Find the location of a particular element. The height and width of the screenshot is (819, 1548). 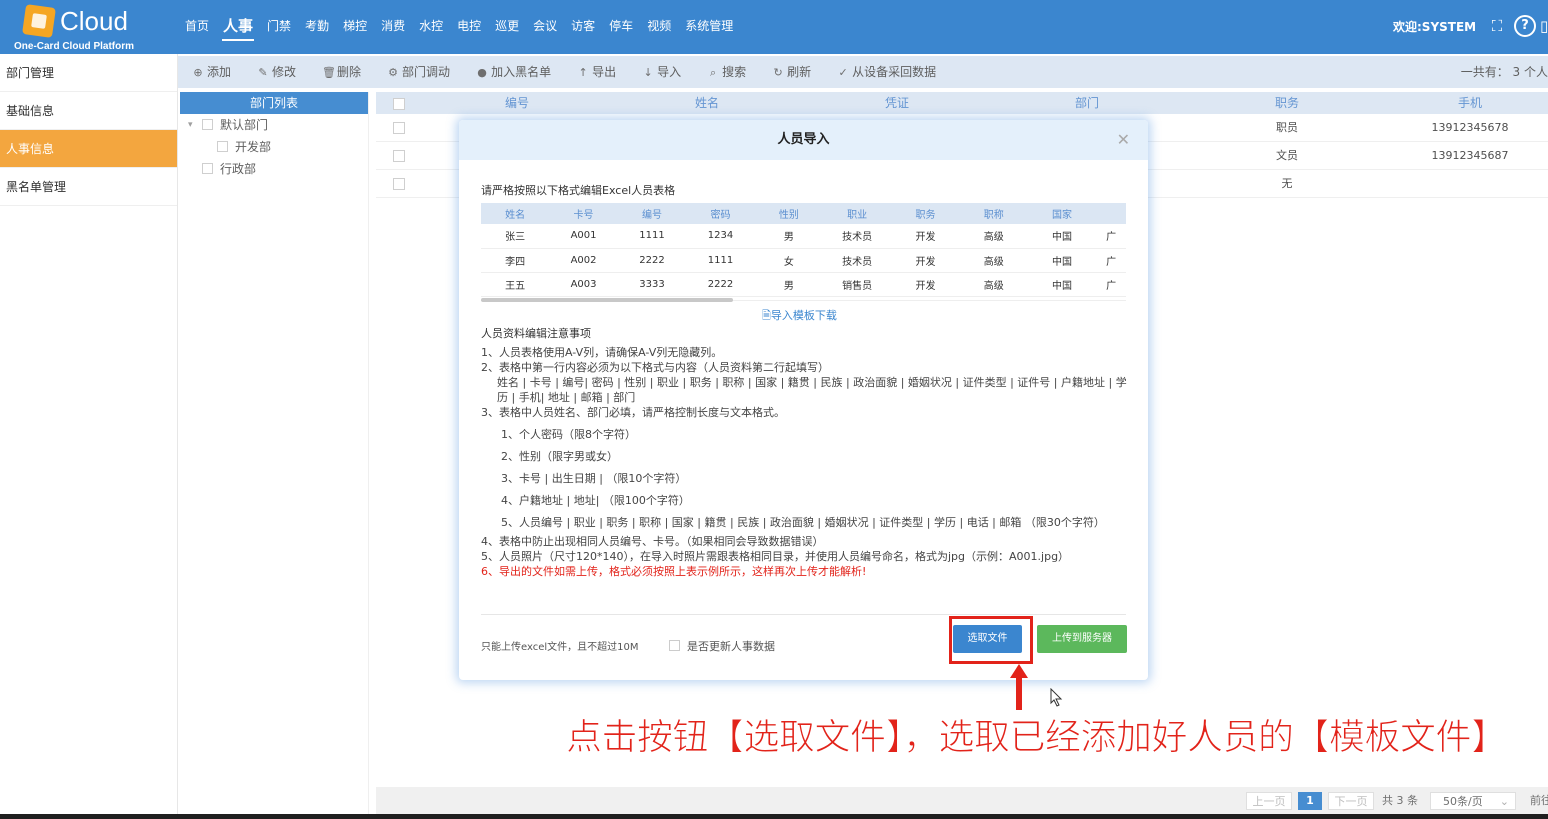

note-3-item: 4、户籍地址 | 地址| （限100个字符） is located at coordinates (595, 500).